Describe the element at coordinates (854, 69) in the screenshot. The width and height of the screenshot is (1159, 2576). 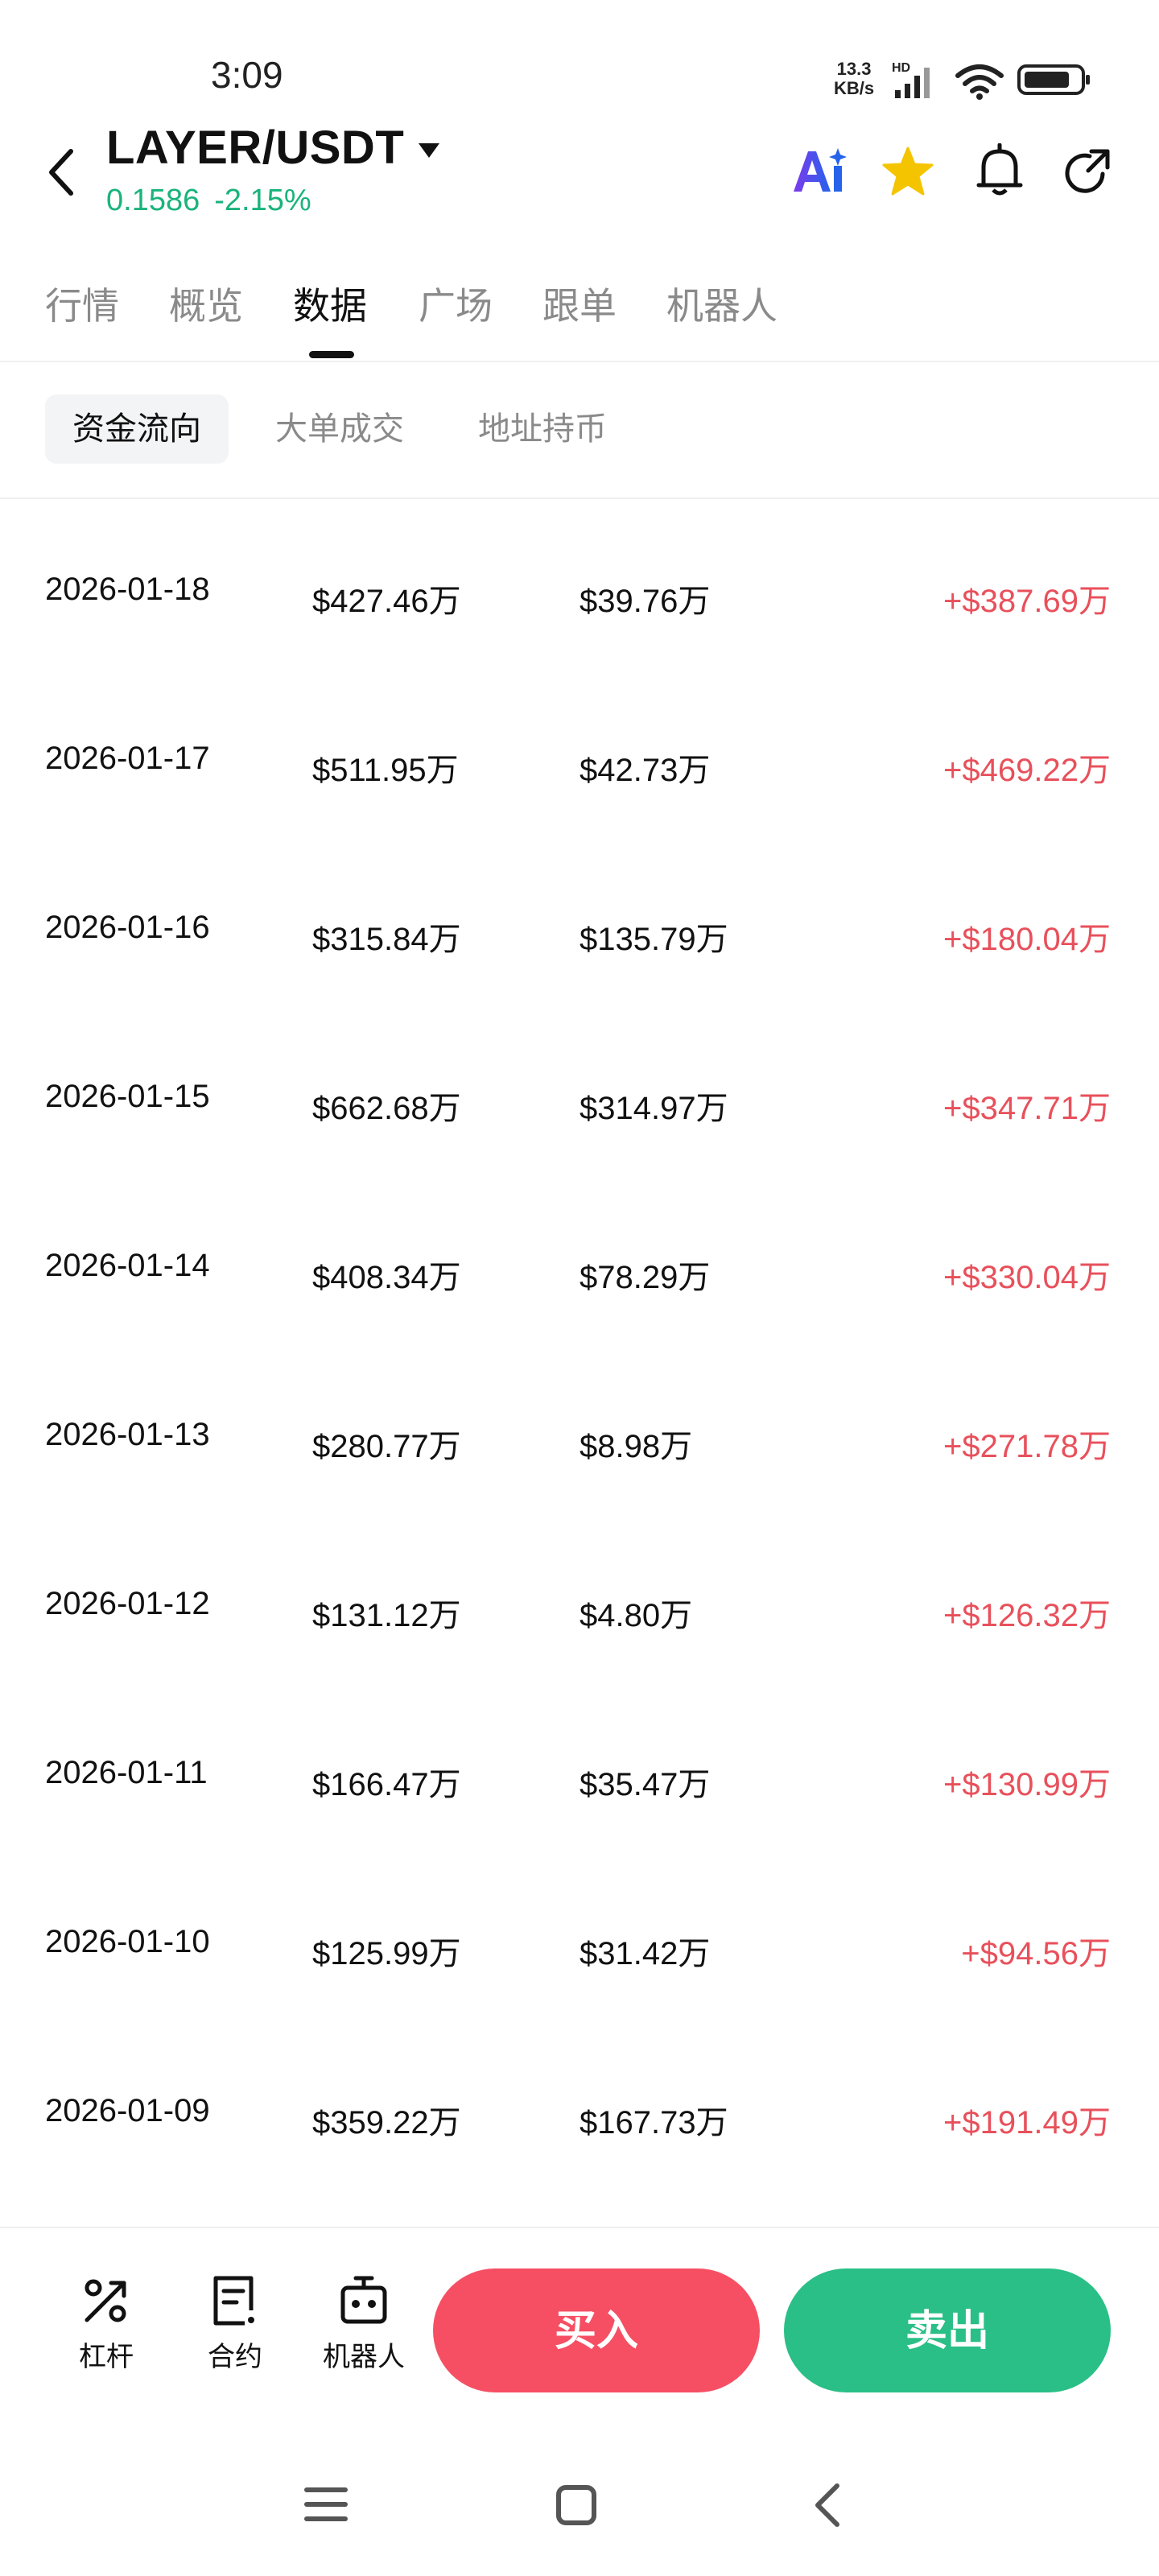
I see `network-speed-value: 13.3` at that location.